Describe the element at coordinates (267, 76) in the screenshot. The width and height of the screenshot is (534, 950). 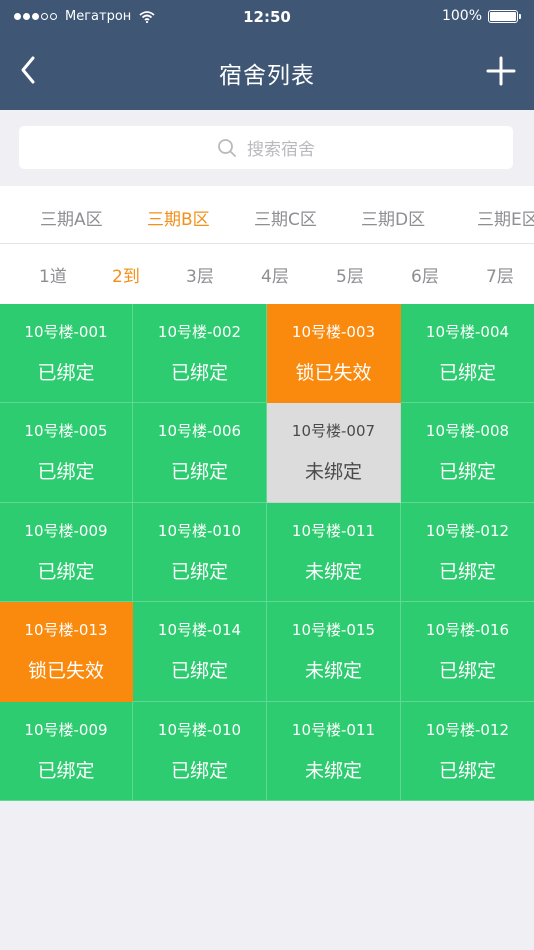
I see `page-title: 宿舍列表` at that location.